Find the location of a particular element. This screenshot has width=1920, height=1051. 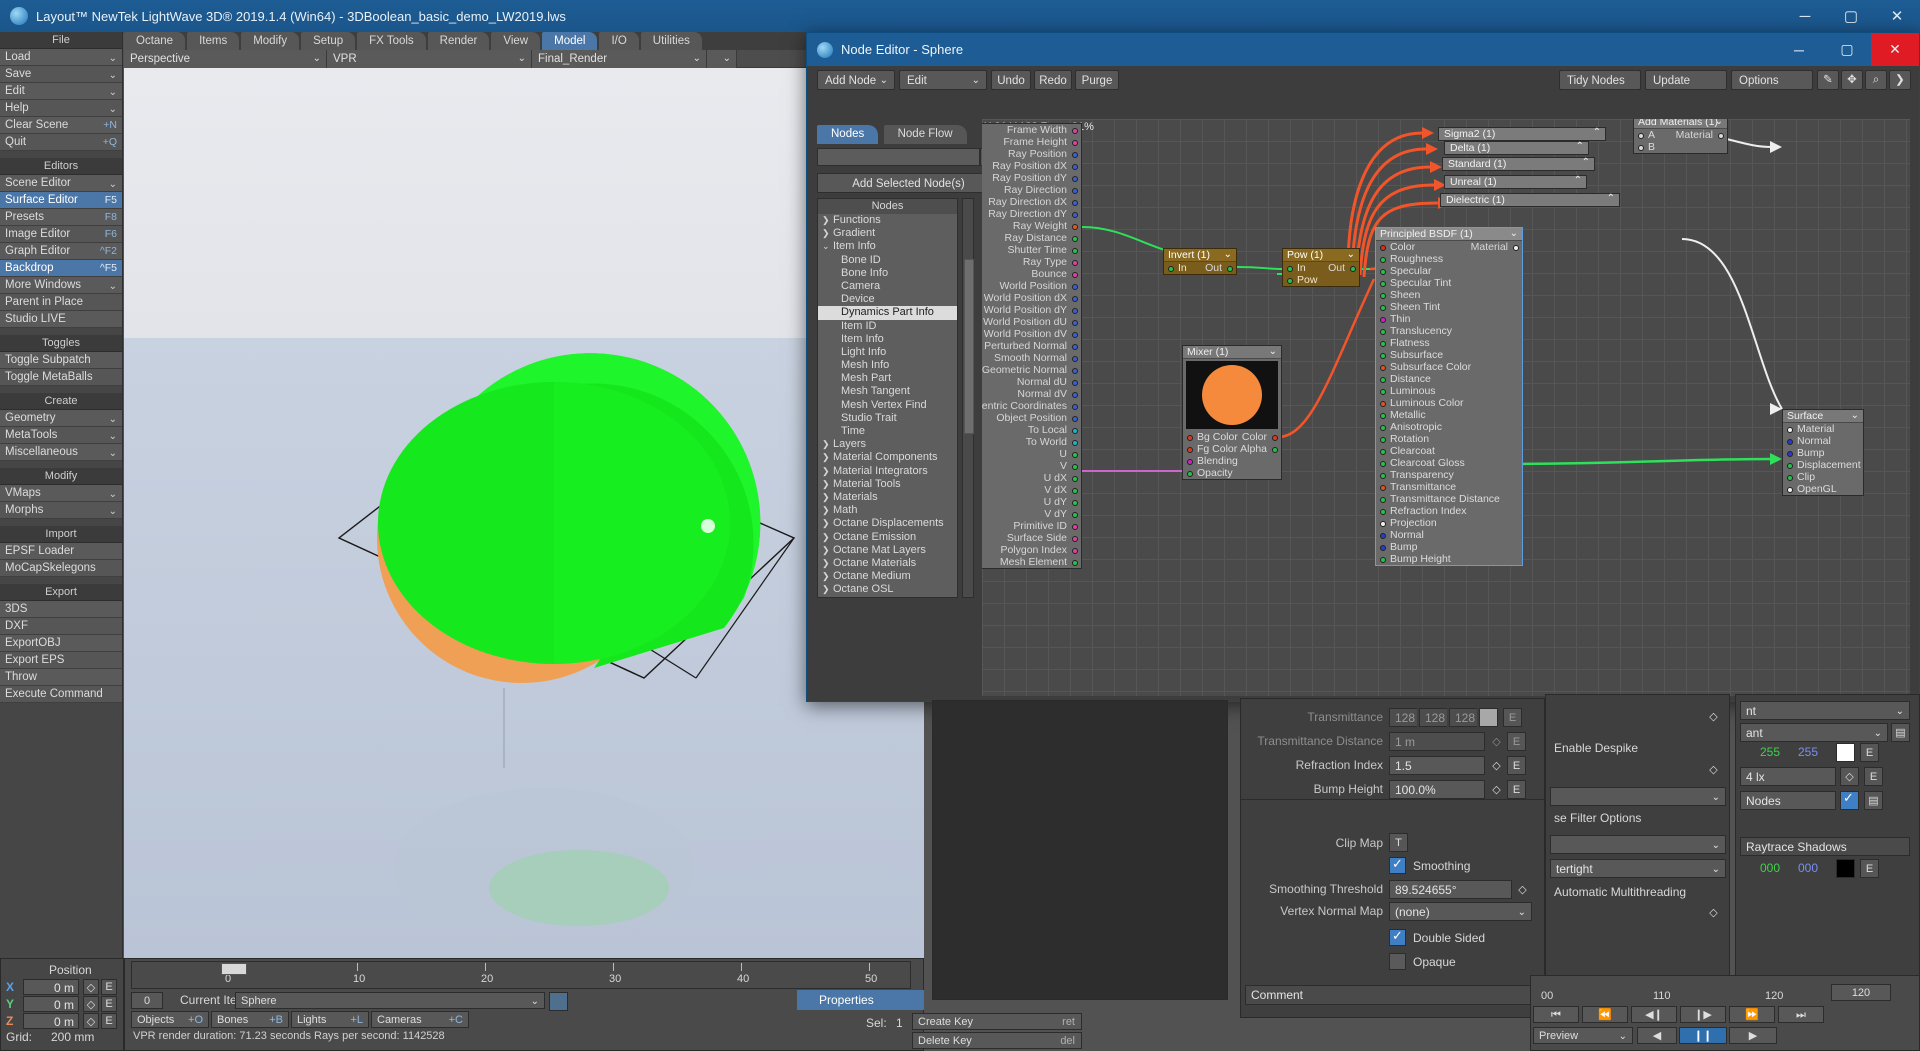

node-search-input is located at coordinates (898, 157).